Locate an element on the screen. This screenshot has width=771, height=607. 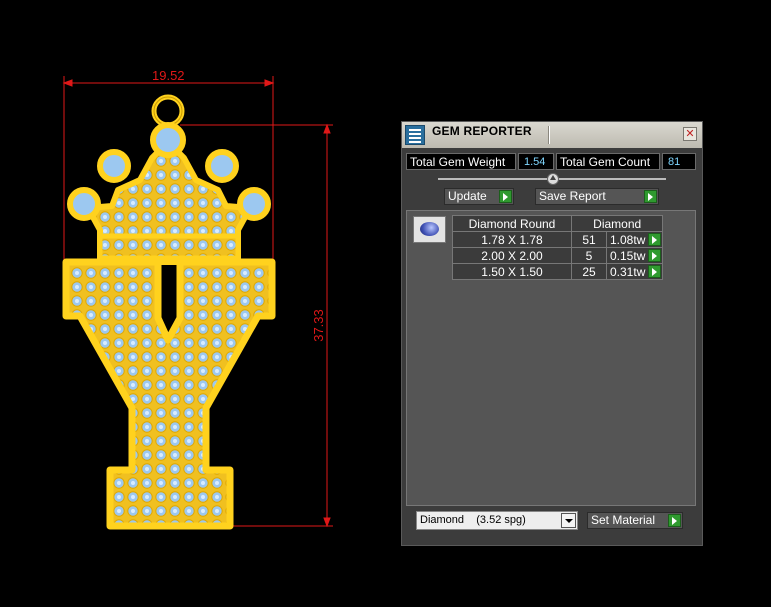
table-row: 2.00 X 2.00 5 0.15tw is located at coordinates (558, 255).